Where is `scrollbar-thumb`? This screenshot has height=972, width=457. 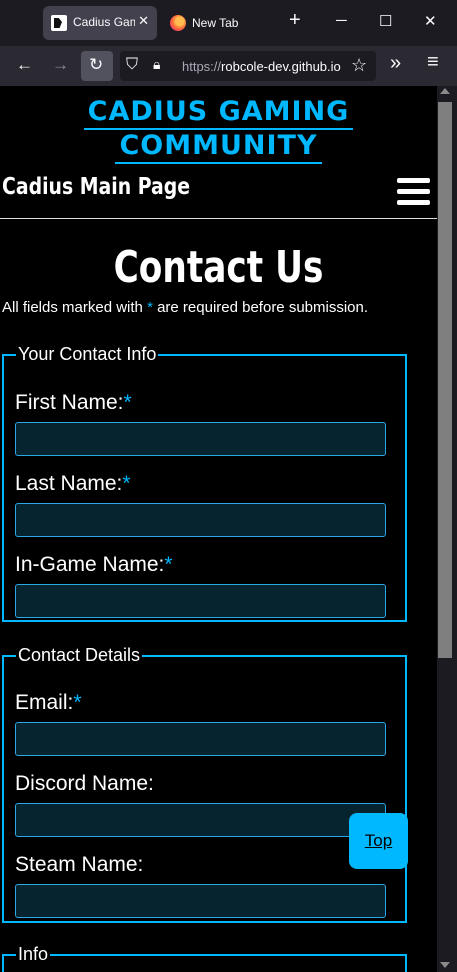 scrollbar-thumb is located at coordinates (445, 380).